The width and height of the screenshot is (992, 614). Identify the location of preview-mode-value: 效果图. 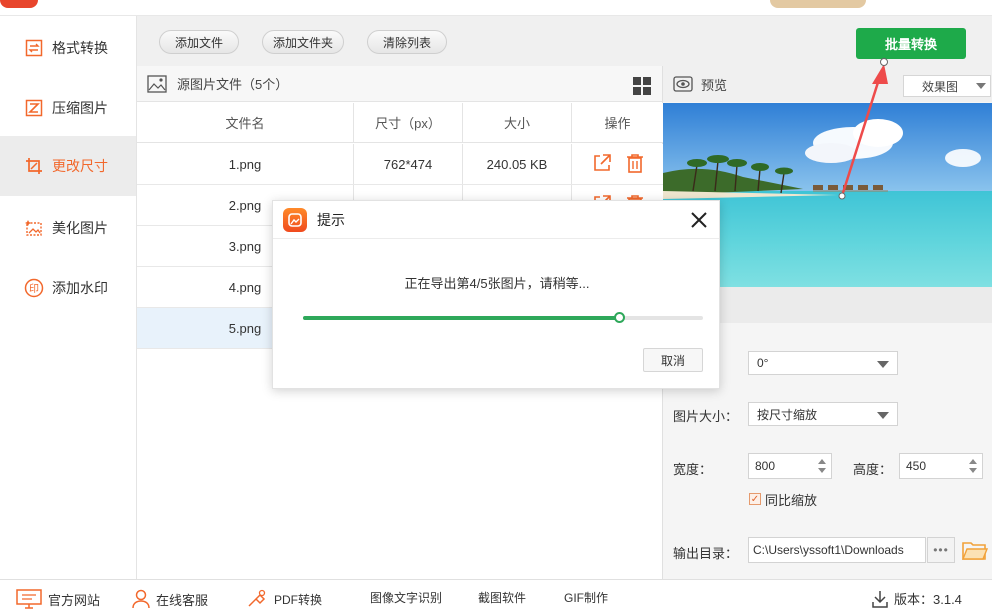
(940, 86).